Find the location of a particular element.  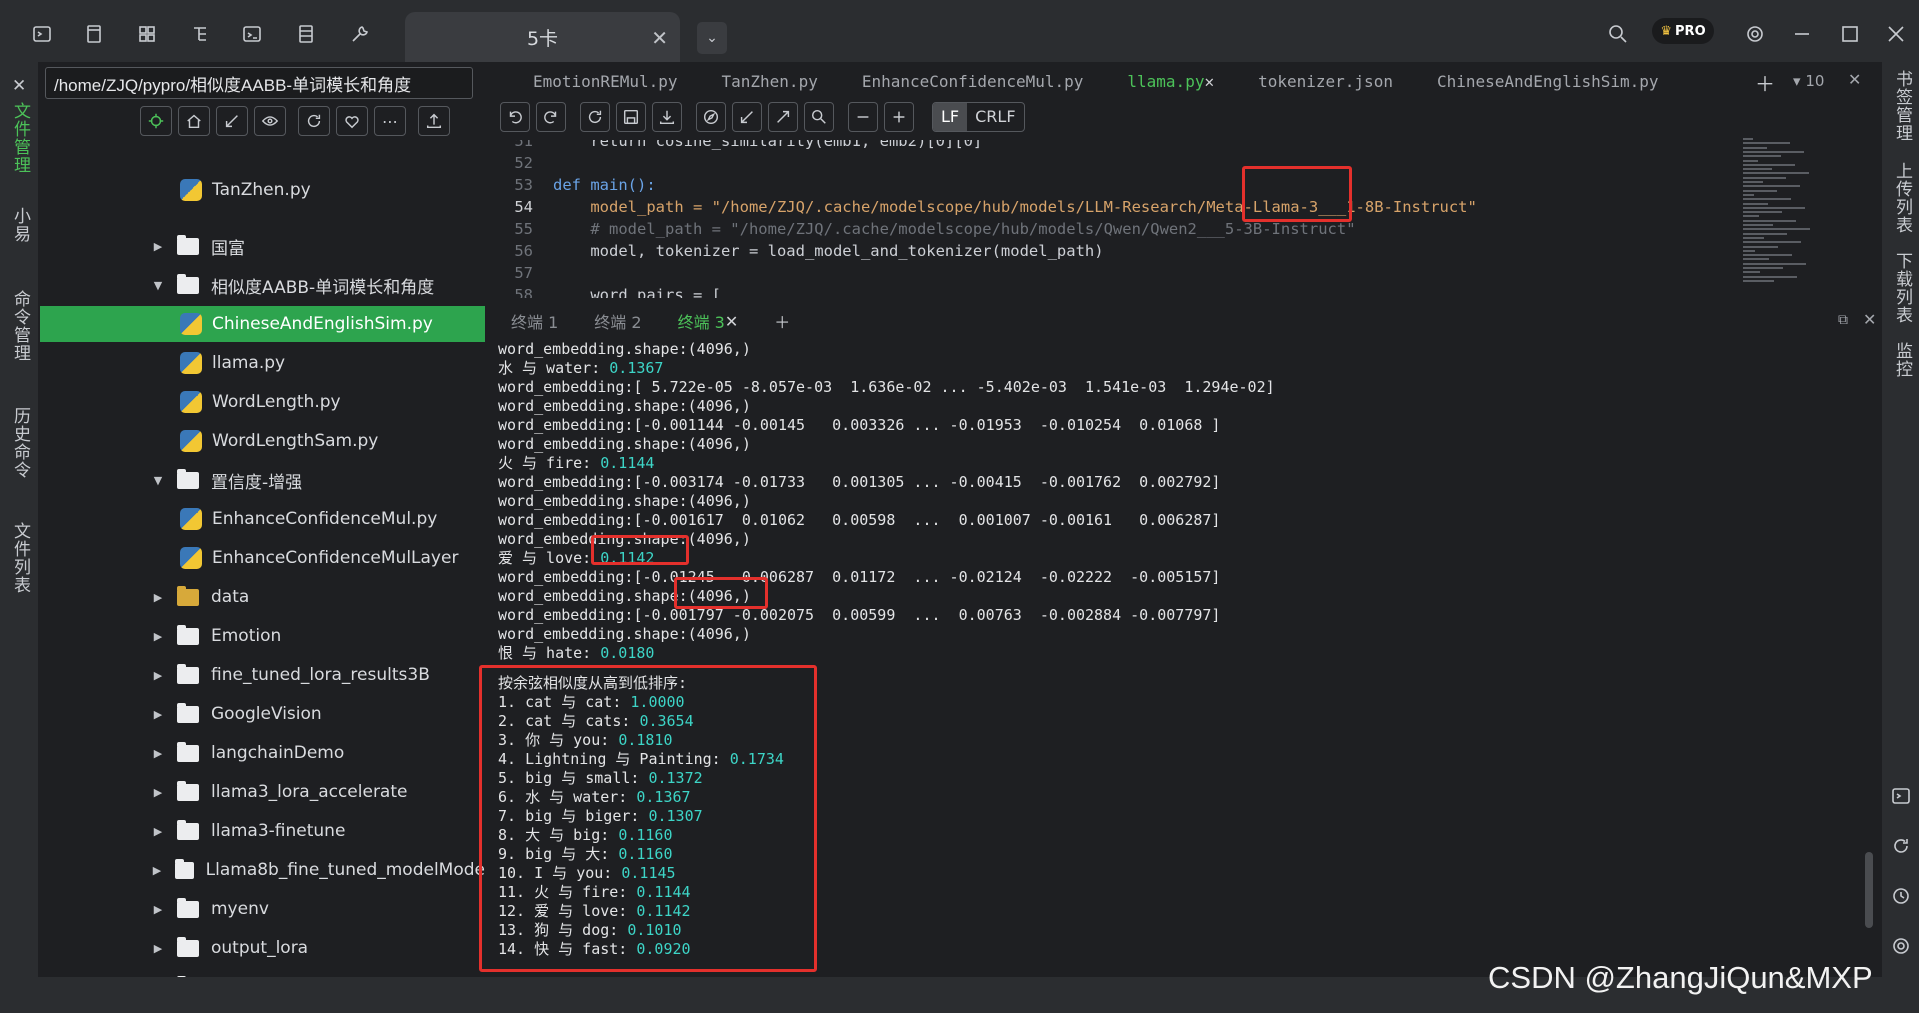

upload-button is located at coordinates (434, 121).